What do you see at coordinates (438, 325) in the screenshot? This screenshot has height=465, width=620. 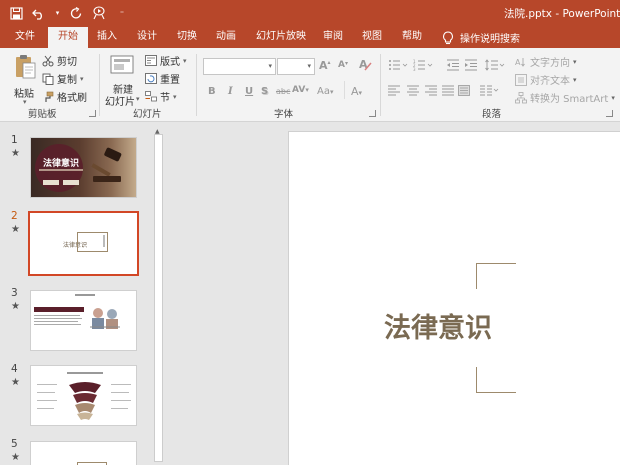 I see `slide-title: 法律意识` at bounding box center [438, 325].